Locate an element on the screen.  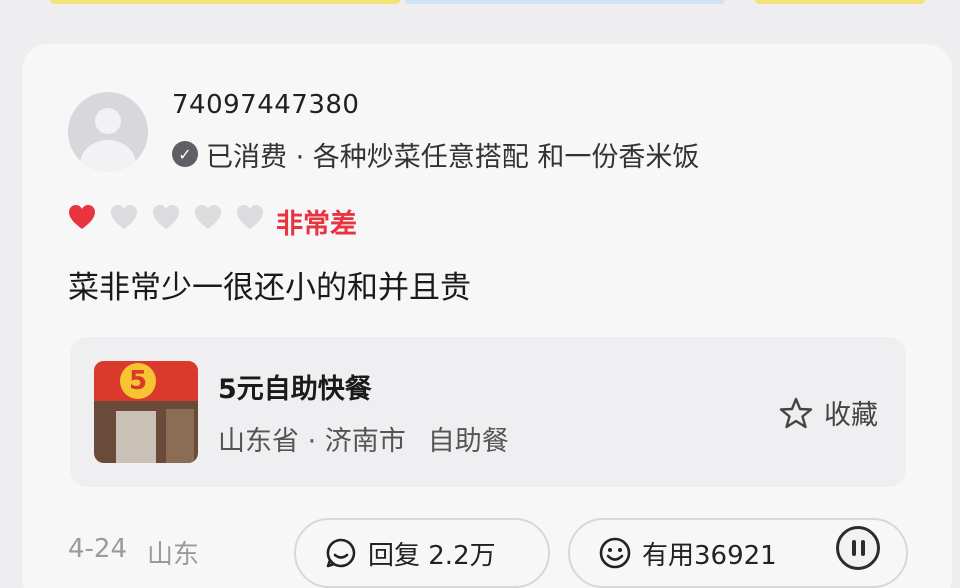
rating-hearts is located at coordinates (166, 217).